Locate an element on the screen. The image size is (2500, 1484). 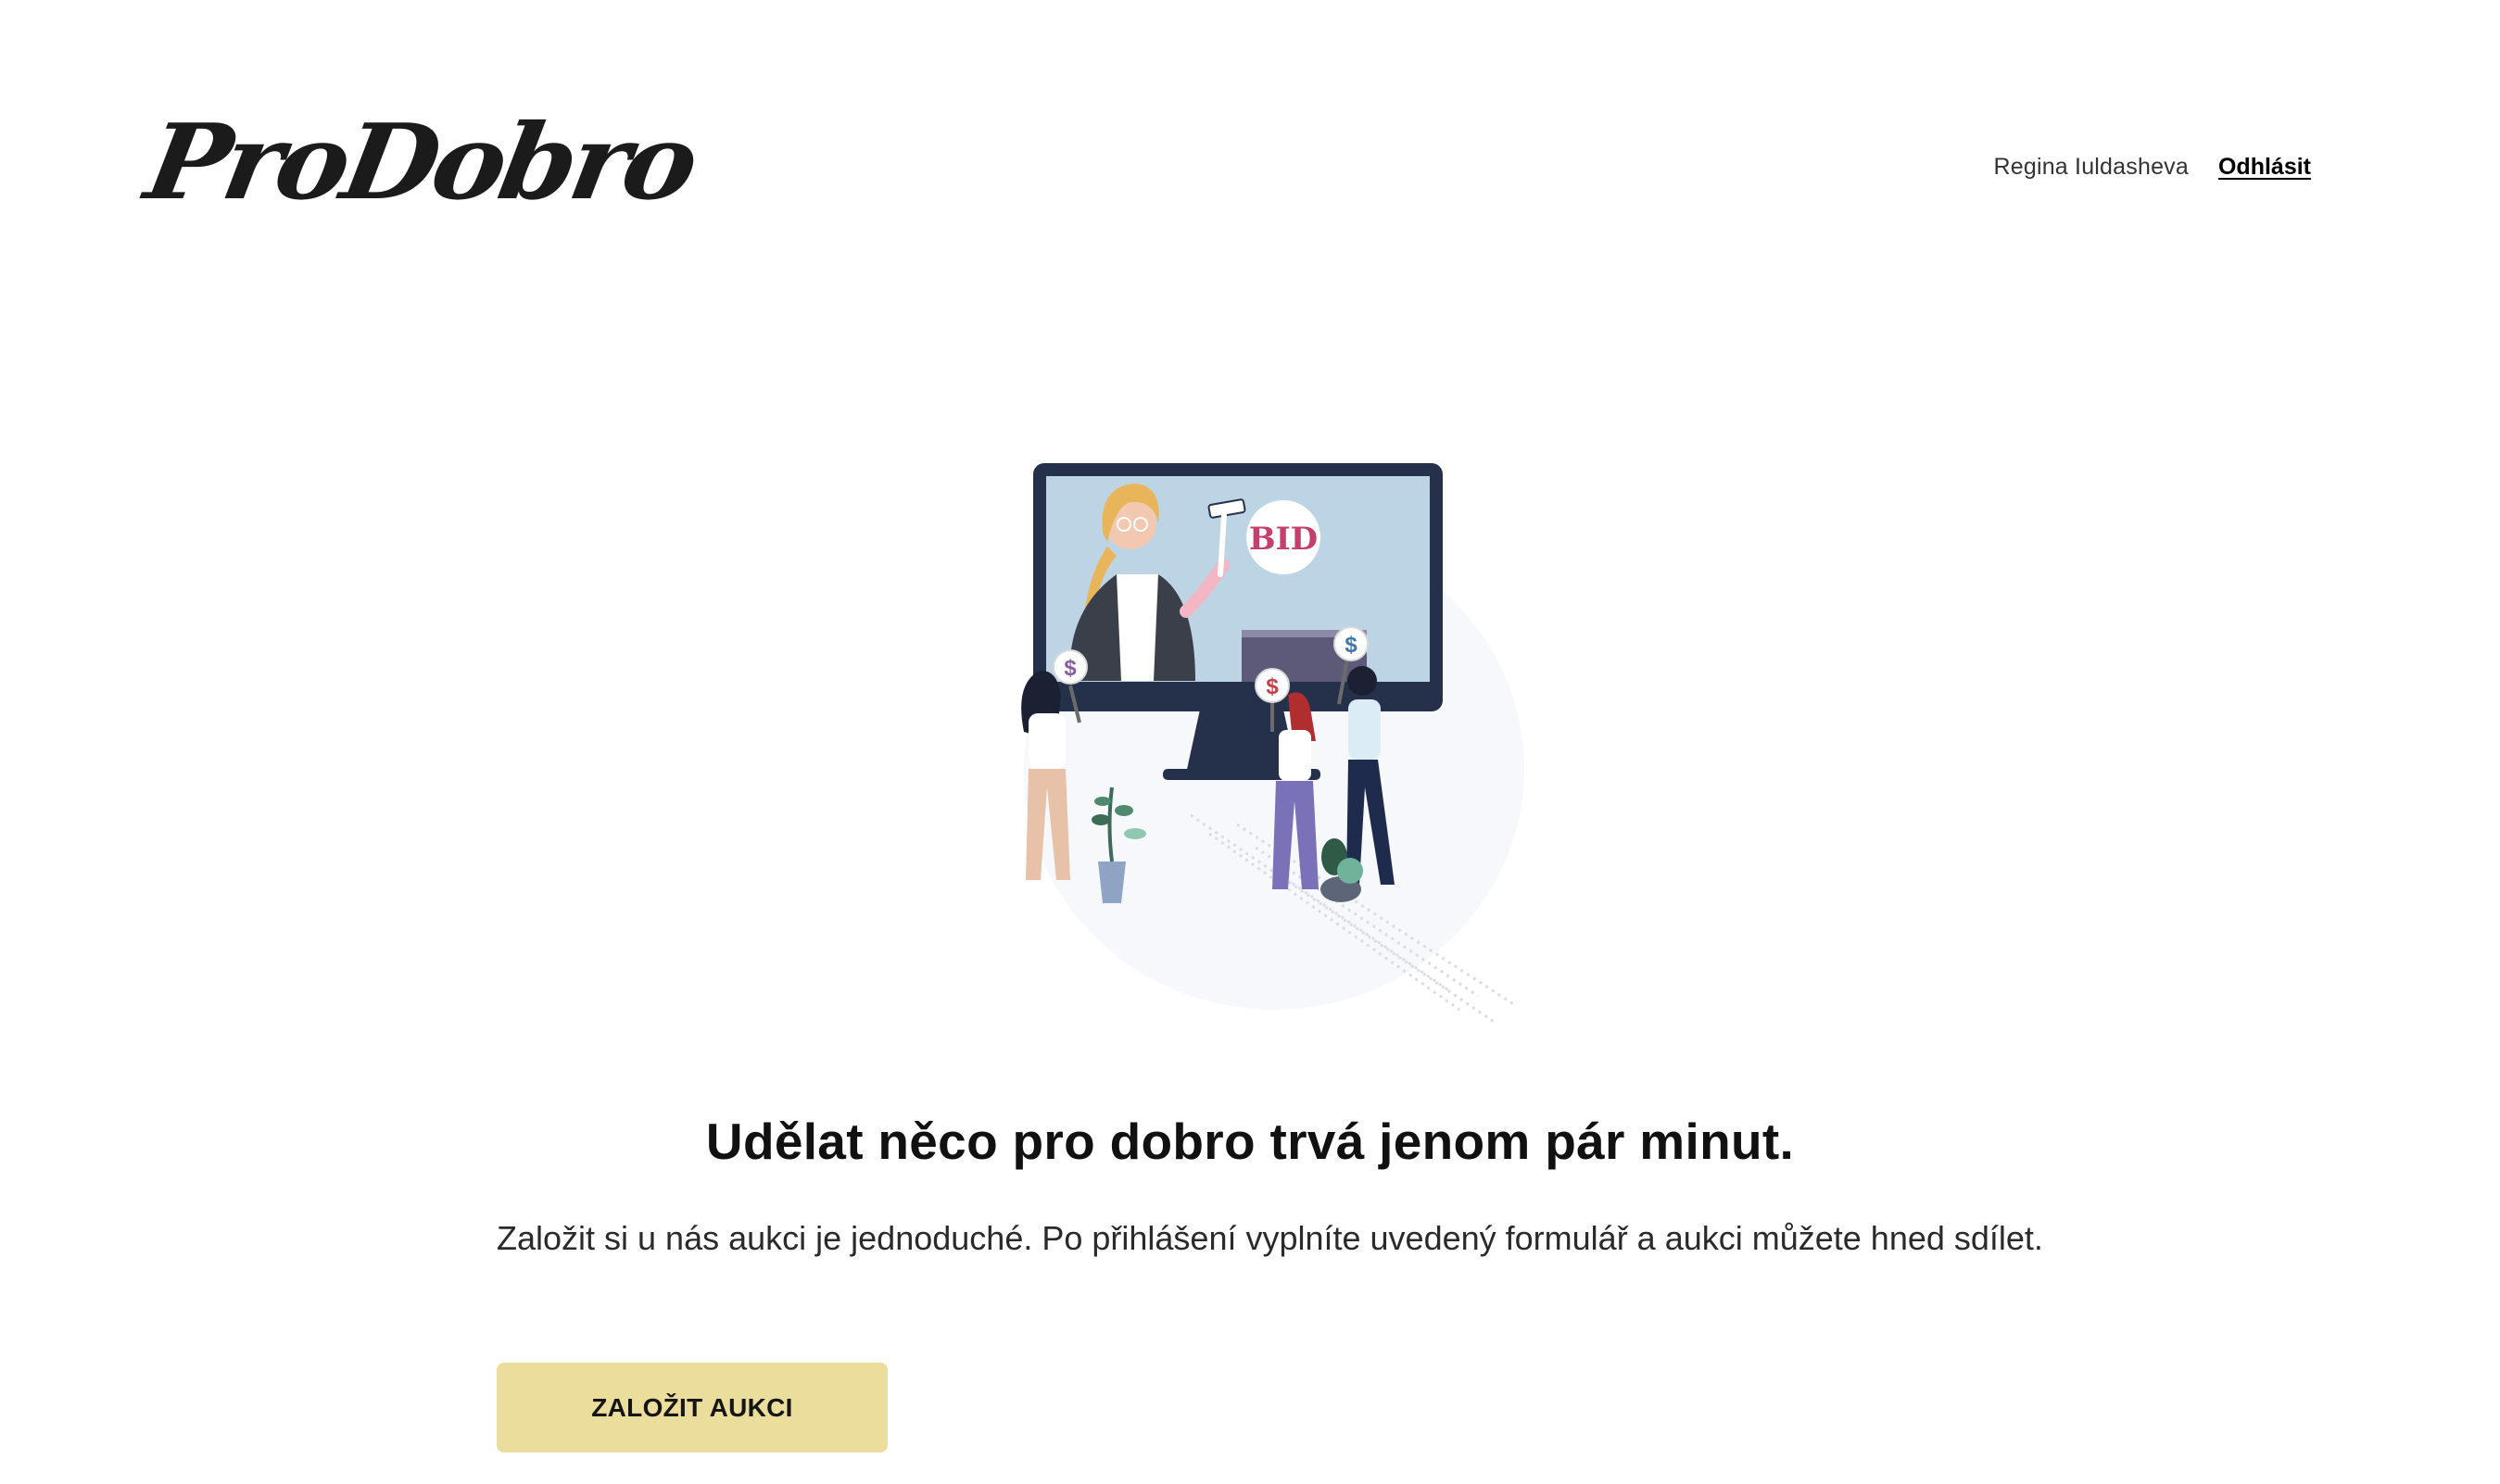
user-name: Regina Iuldasheva is located at coordinates (2091, 167).